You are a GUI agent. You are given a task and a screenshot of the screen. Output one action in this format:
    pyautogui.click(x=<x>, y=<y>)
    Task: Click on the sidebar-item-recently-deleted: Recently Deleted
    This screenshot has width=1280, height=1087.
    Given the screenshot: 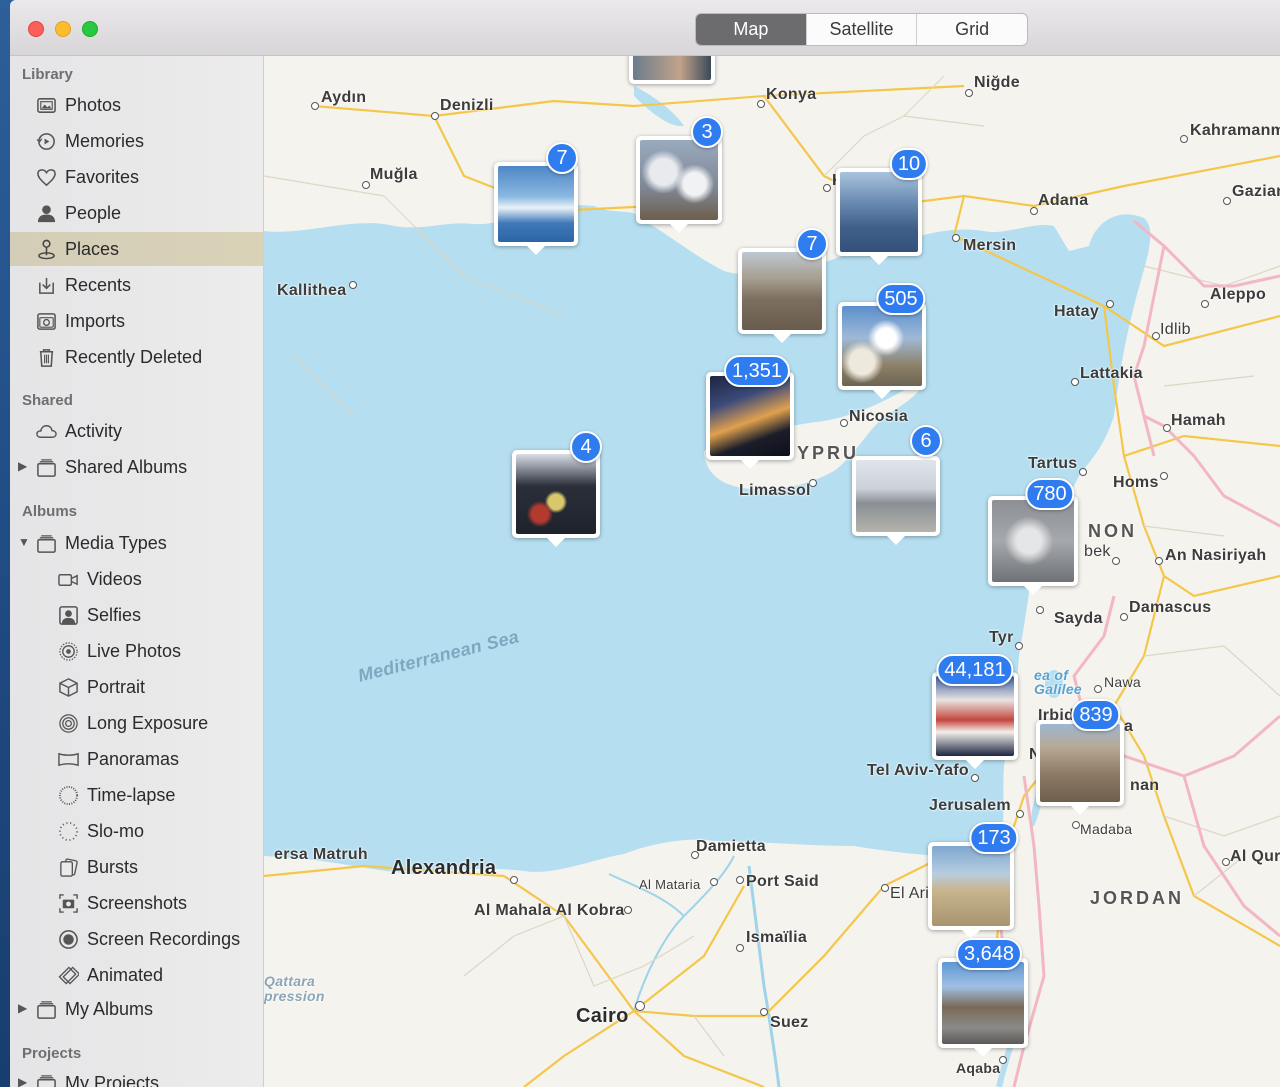 What is the action you would take?
    pyautogui.click(x=136, y=357)
    